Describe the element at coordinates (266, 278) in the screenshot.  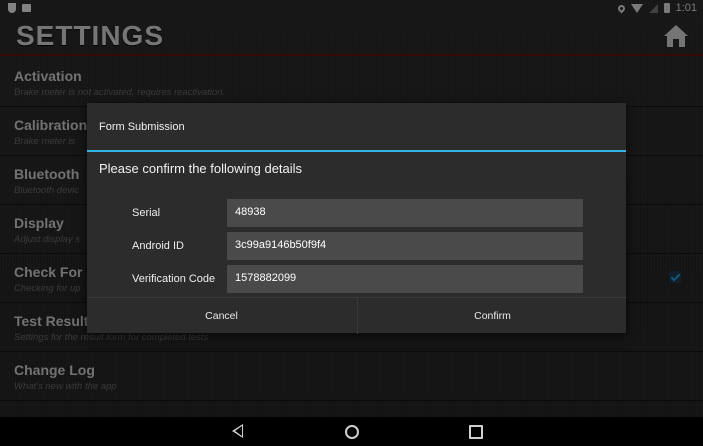
I see `verification-code-value: 1578882099` at that location.